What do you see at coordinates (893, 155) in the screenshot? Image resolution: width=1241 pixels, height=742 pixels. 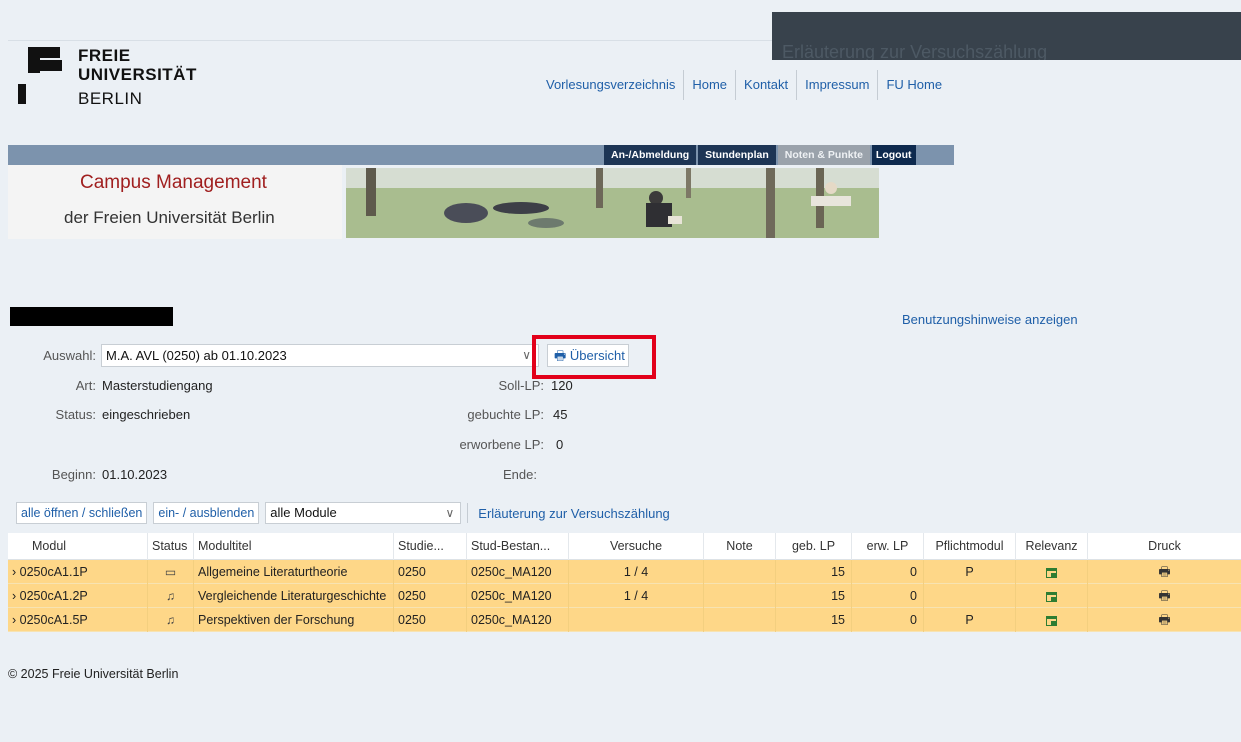 I see `logout-button: Logout` at bounding box center [893, 155].